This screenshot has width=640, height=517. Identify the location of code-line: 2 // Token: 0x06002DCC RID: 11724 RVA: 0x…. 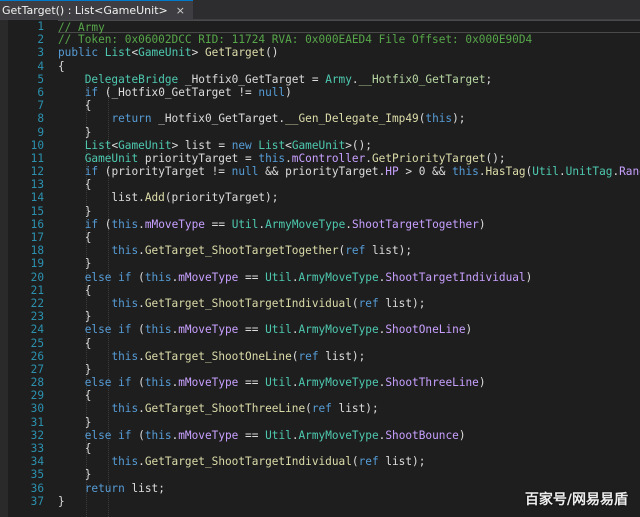
(320, 39).